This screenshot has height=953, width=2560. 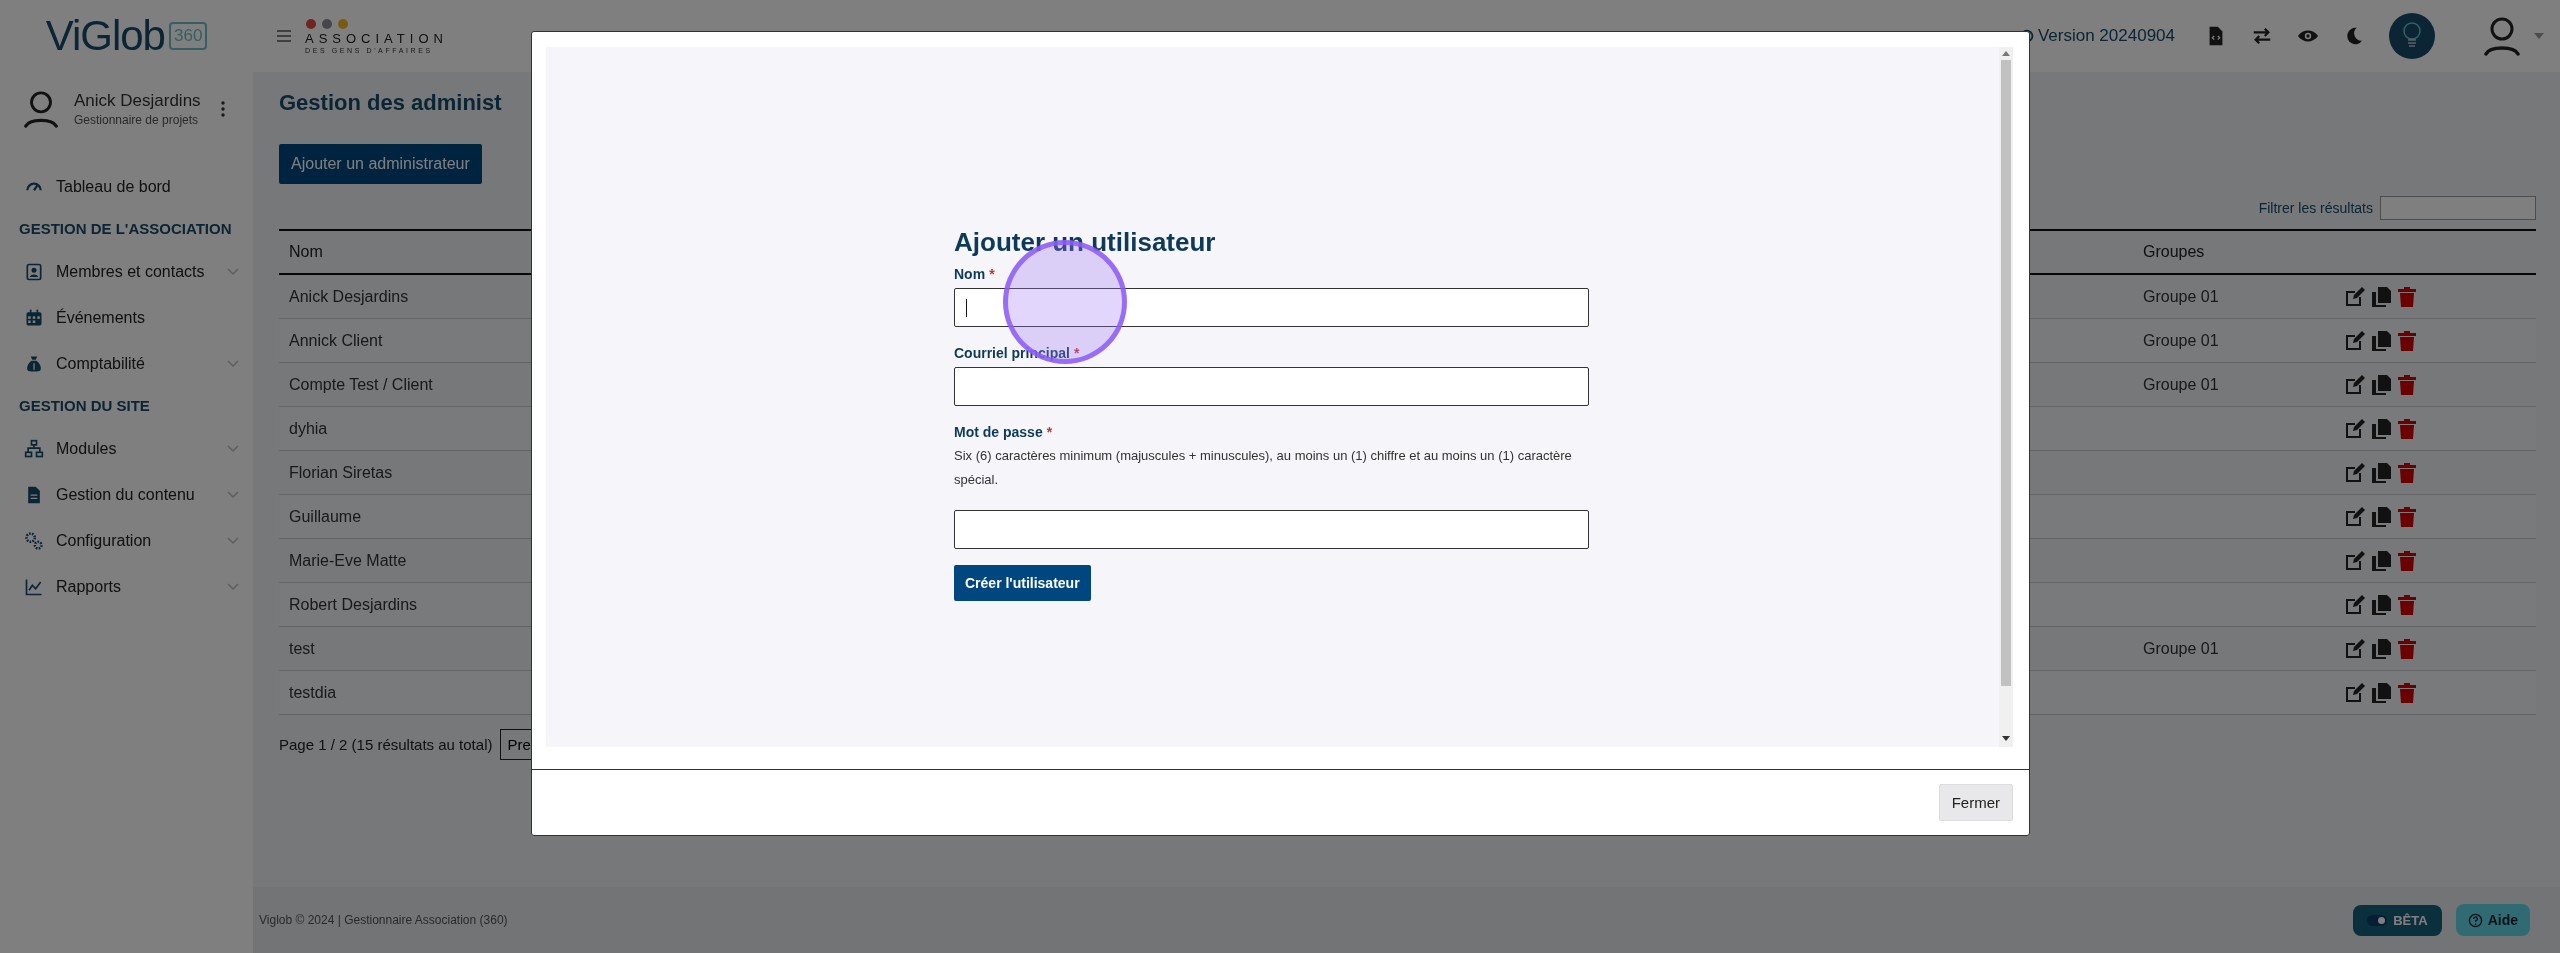 I want to click on field-label: Mot de passe *, so click(x=1003, y=432).